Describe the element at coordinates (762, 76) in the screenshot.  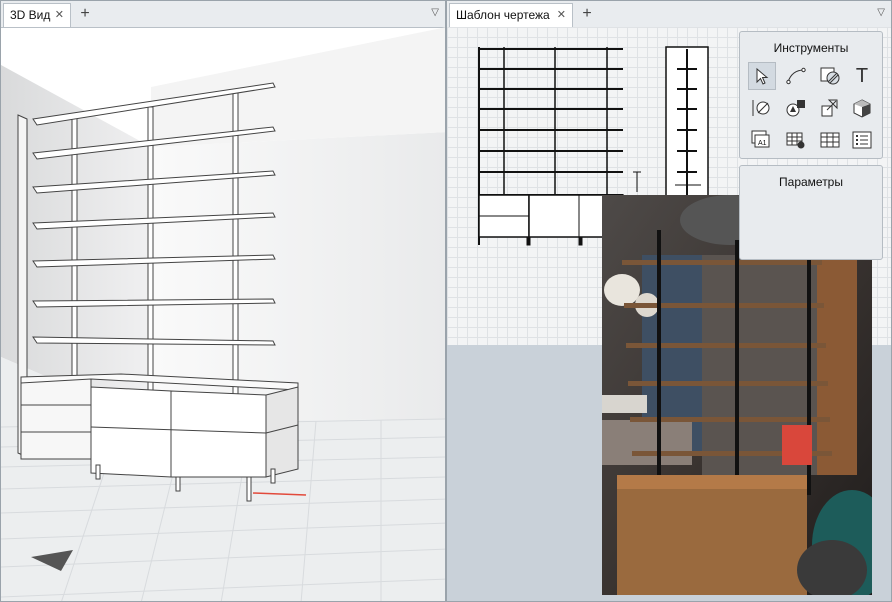
I see `select-cursor-icon` at that location.